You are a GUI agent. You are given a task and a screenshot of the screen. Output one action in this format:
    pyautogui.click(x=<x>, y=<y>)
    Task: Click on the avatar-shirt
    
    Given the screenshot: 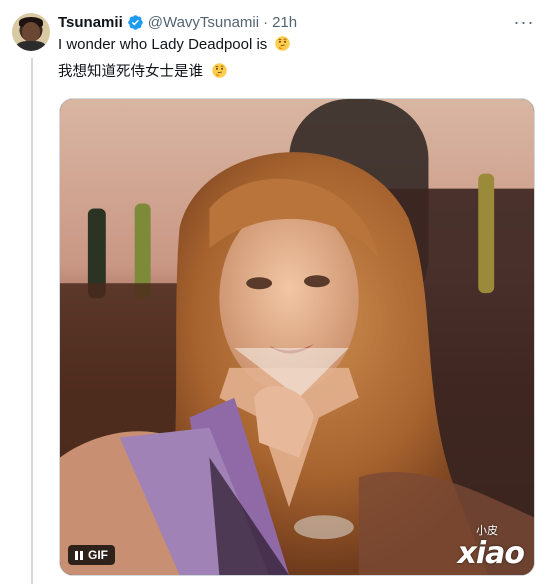 What is the action you would take?
    pyautogui.click(x=31, y=46)
    